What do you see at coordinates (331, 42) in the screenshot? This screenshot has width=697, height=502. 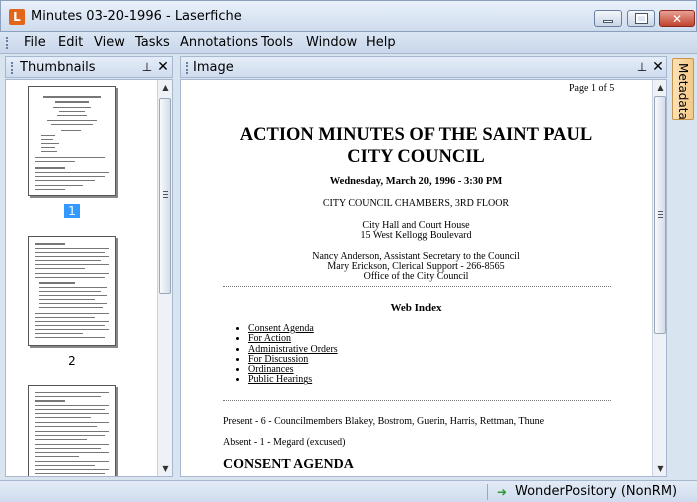 I see `menu-window: Window` at bounding box center [331, 42].